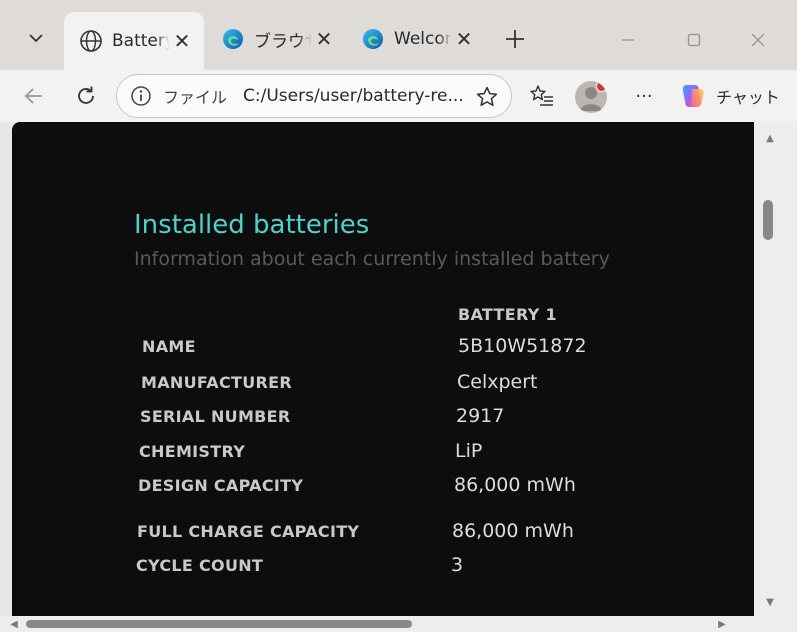 The image size is (797, 632). I want to click on favorites-button, so click(542, 96).